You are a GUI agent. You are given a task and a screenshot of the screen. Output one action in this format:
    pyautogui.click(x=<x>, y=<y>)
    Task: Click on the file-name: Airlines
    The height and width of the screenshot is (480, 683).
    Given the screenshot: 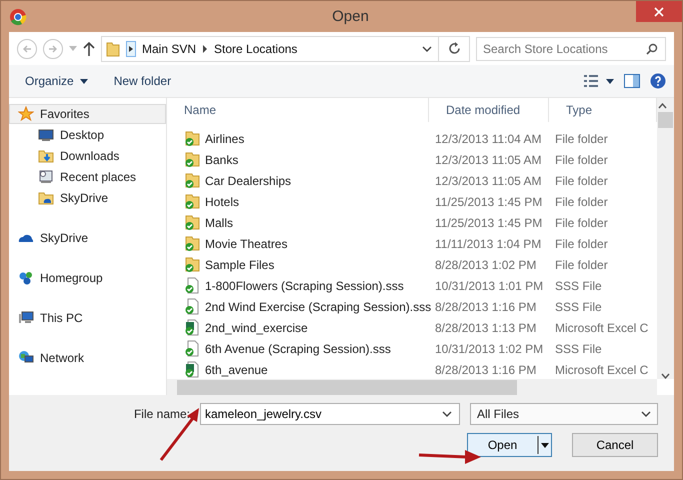 What is the action you would take?
    pyautogui.click(x=224, y=139)
    